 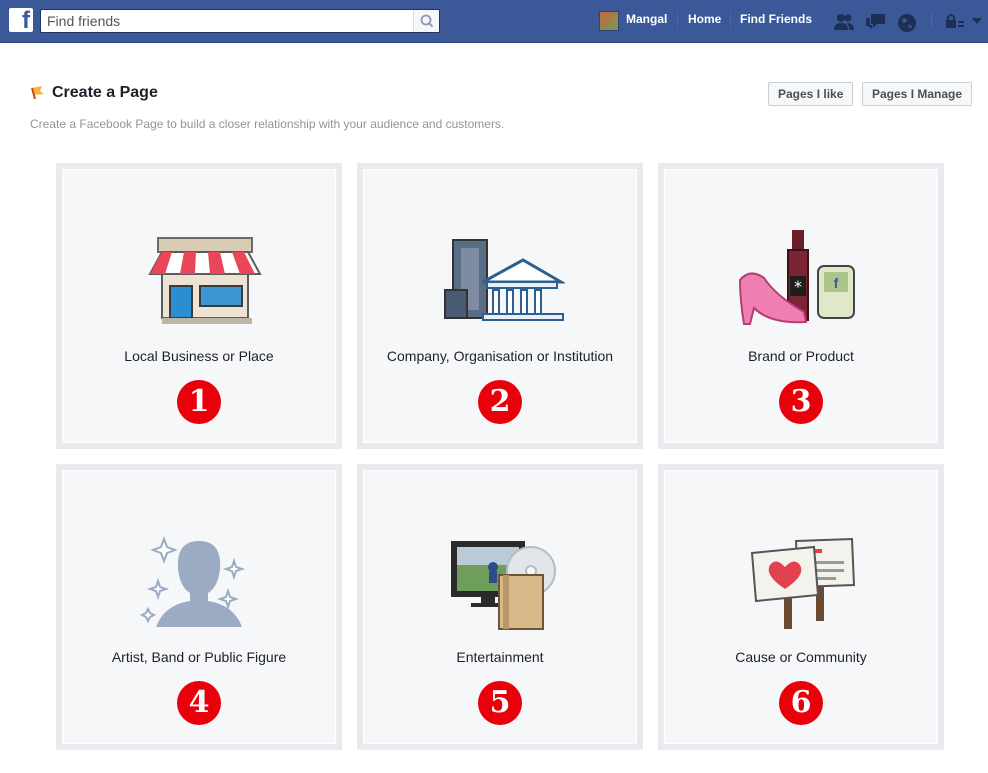 I want to click on number-badge: 5, so click(x=500, y=703).